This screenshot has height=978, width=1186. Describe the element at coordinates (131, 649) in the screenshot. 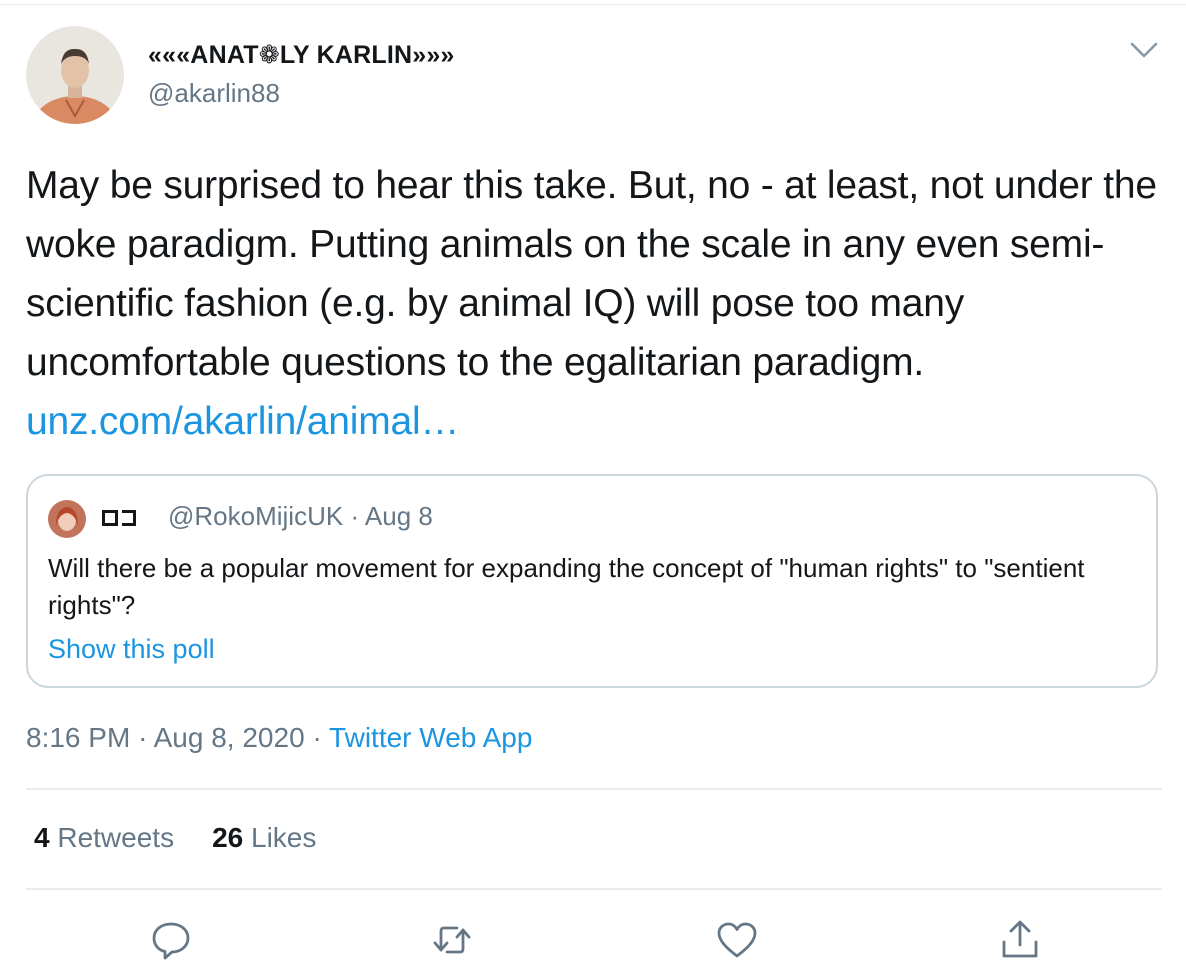

I see `show-poll-link: Show this poll` at that location.